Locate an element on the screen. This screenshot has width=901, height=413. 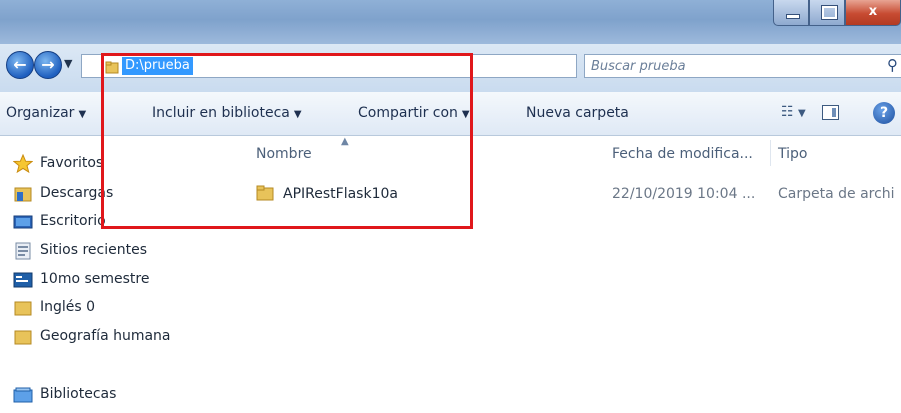
nav-item-label: Inglés 0 is located at coordinates (68, 307).